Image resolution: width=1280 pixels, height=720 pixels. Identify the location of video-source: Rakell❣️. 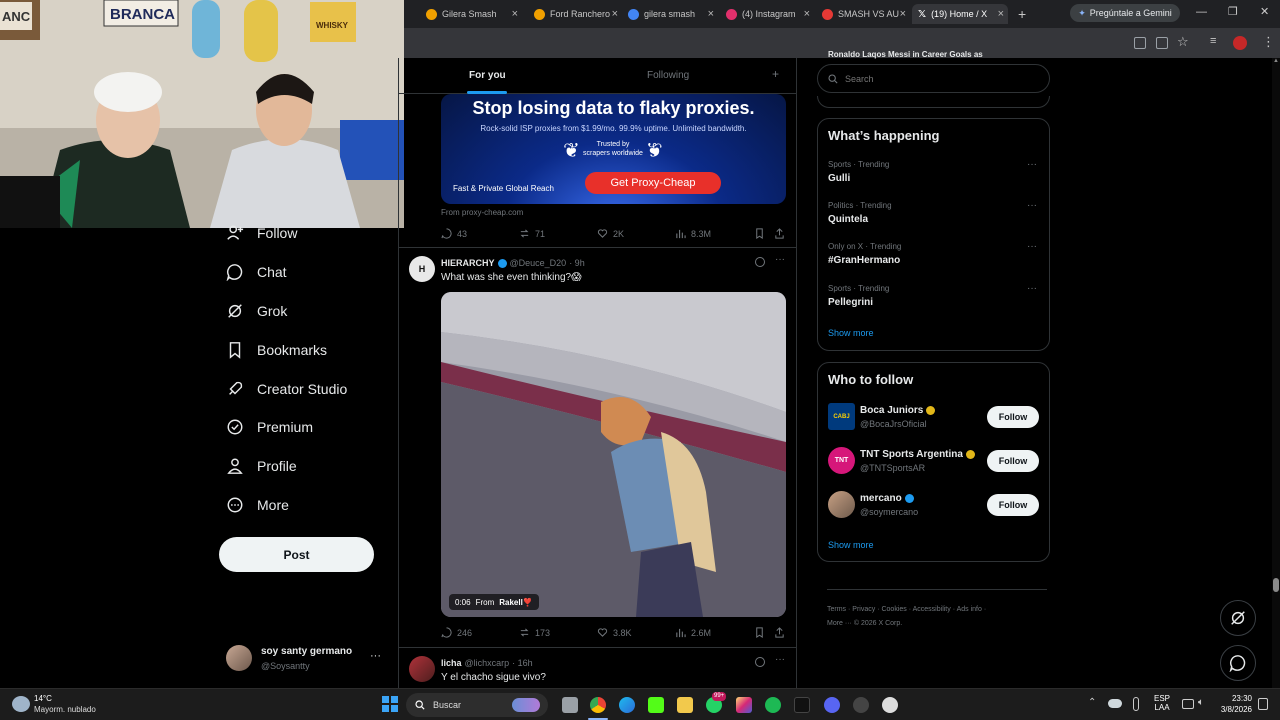
(516, 602).